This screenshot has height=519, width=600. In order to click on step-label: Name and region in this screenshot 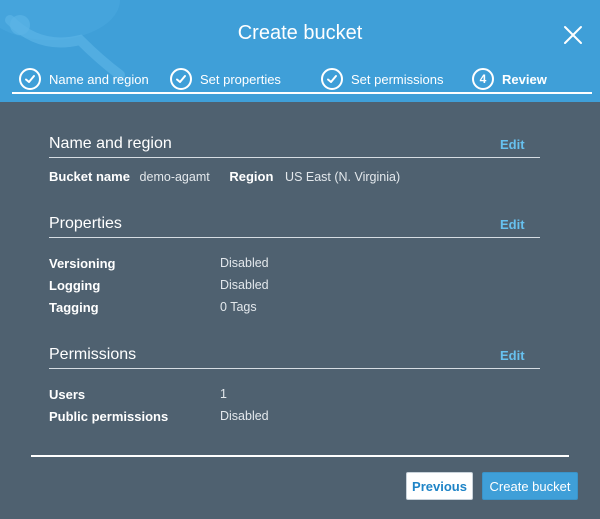, I will do `click(99, 79)`.